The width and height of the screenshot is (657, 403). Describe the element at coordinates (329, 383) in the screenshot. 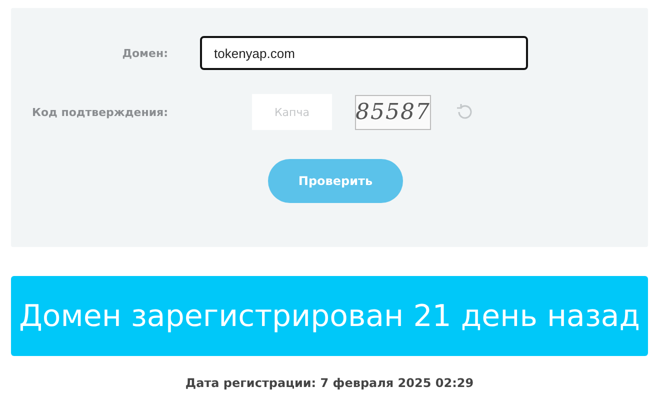

I see `registration-date: Дата регистрации: 7 февраля 2025 02:29` at that location.